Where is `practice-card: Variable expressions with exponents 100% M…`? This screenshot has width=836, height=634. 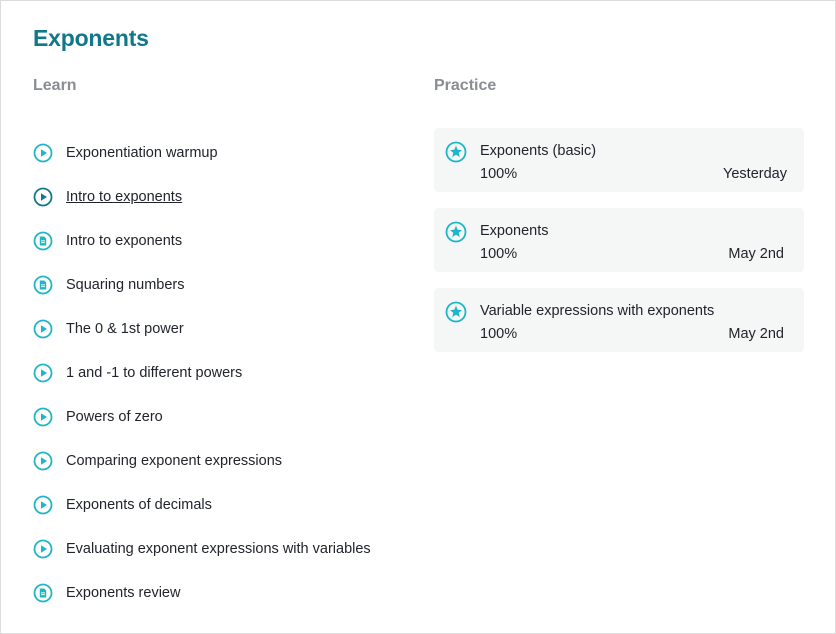
practice-card: Variable expressions with exponents 100% M… is located at coordinates (619, 320).